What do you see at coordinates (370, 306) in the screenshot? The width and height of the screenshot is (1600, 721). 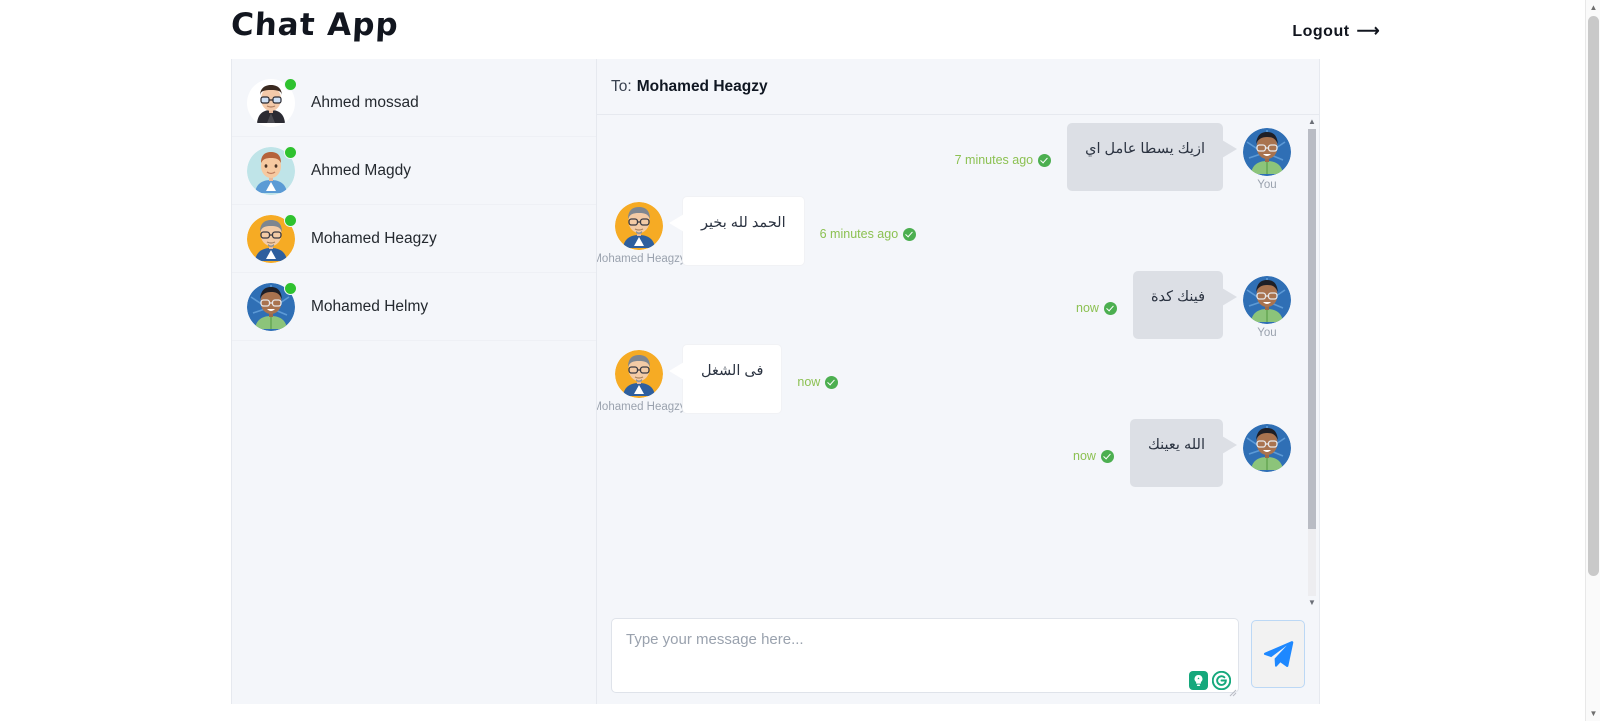 I see `contact-name: Mohamed Helmy` at bounding box center [370, 306].